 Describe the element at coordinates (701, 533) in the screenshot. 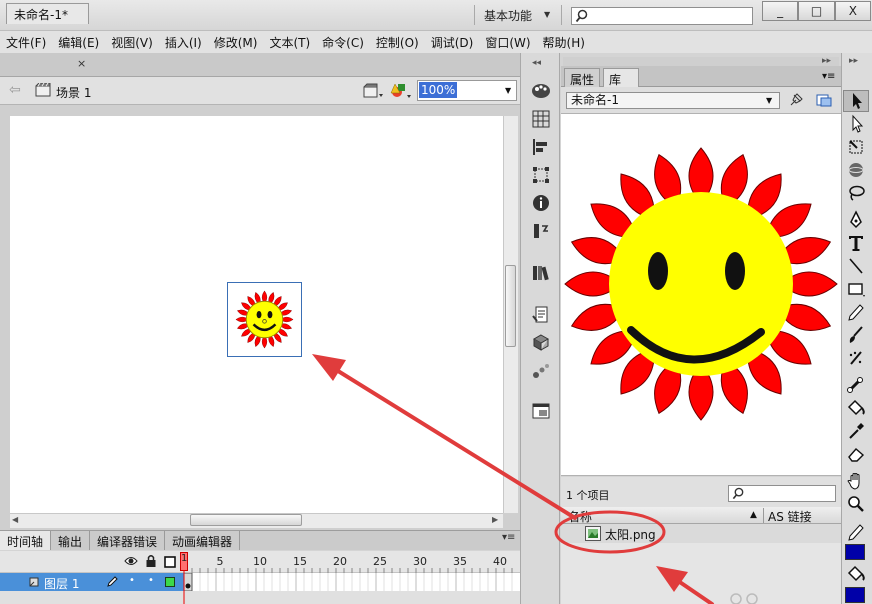

I see `library-item-row` at that location.